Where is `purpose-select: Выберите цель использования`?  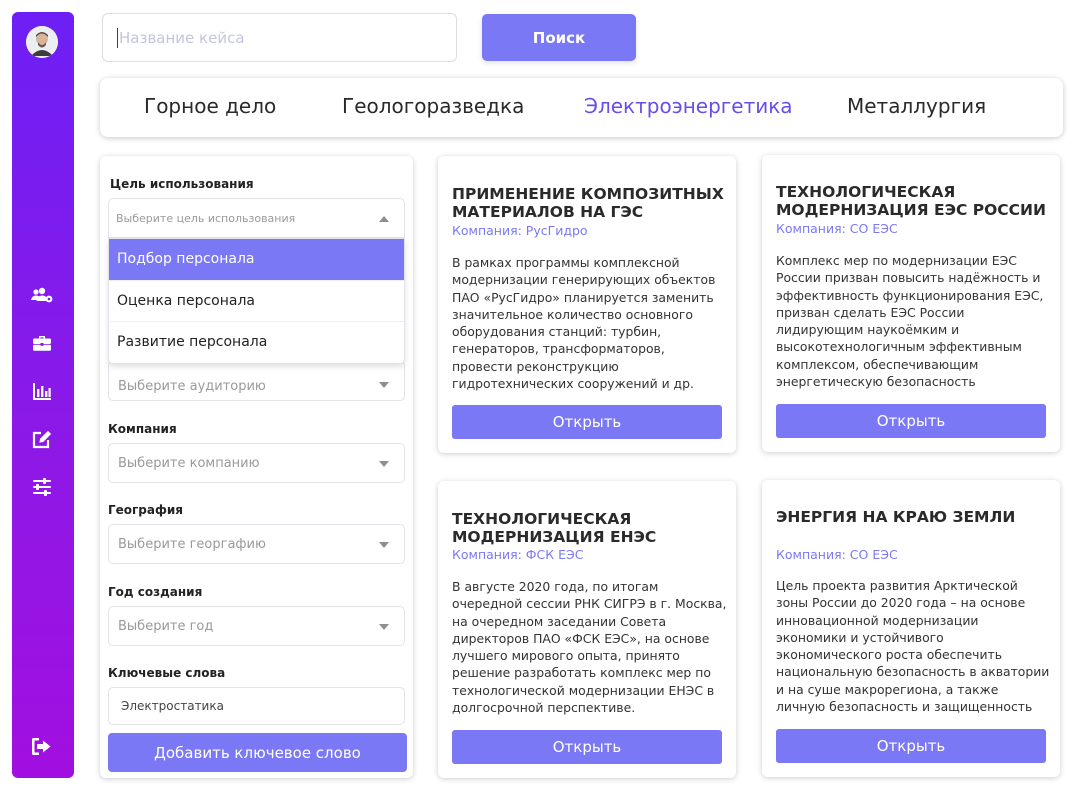
purpose-select: Выберите цель использования is located at coordinates (256, 218).